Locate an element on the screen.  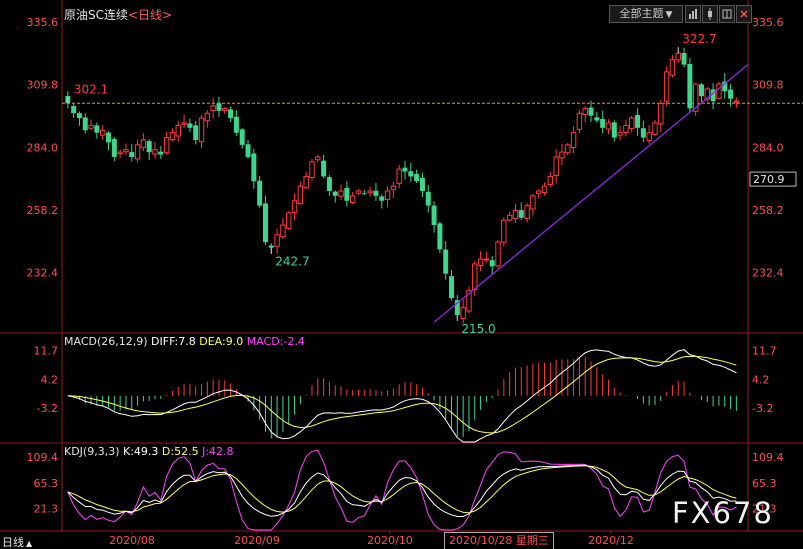
kdj-legend: KDJ(9,3,3) K:49.3 D:52.5 J:42.8 is located at coordinates (149, 451).